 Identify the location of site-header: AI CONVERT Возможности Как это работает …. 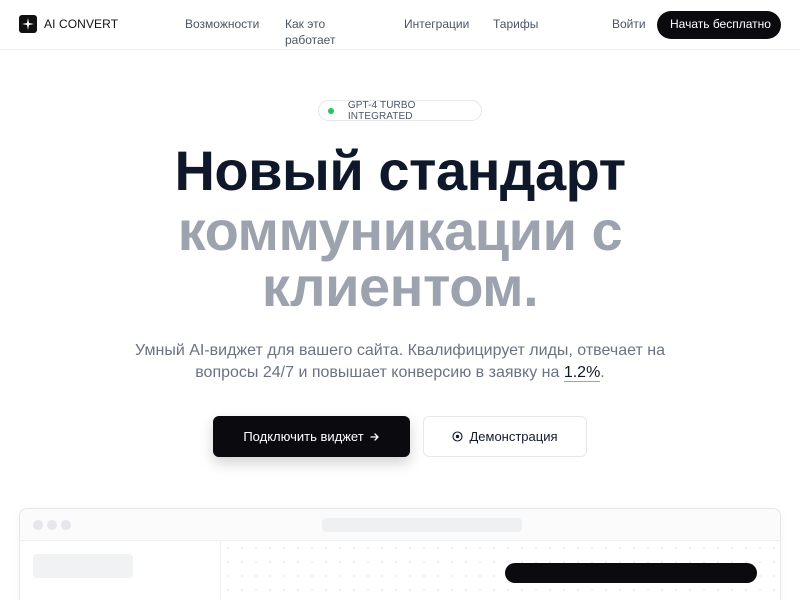
(400, 25).